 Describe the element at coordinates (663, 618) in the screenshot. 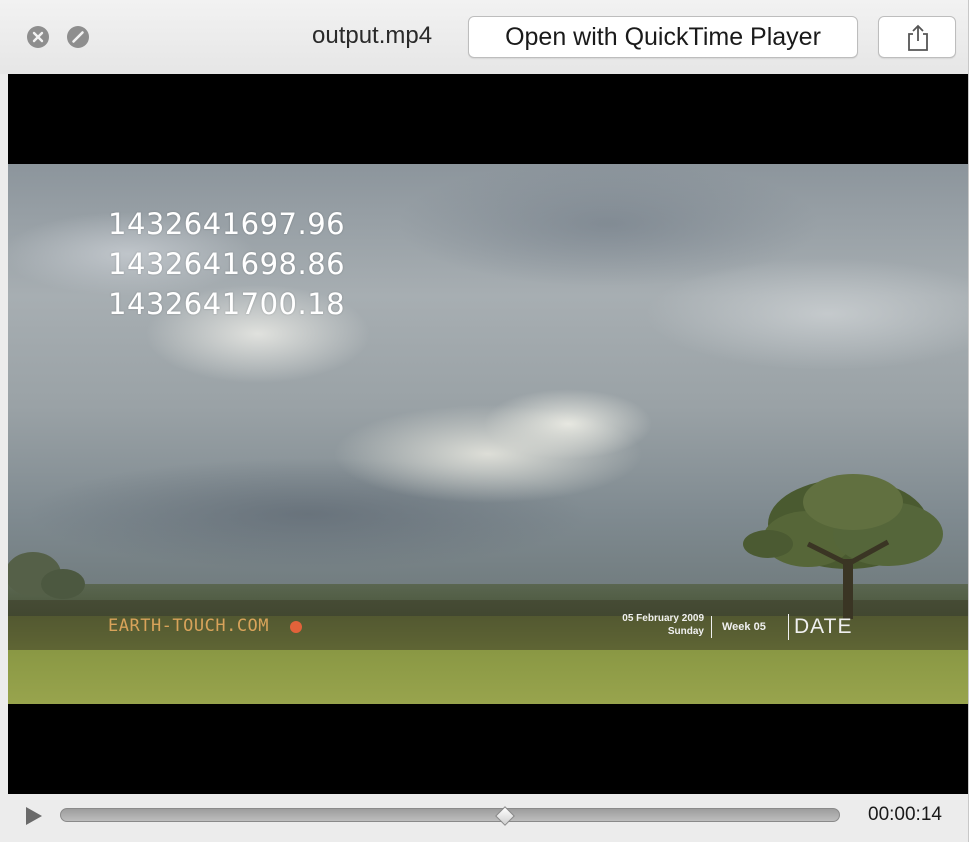

I see `date-line: 05 February 2009` at that location.